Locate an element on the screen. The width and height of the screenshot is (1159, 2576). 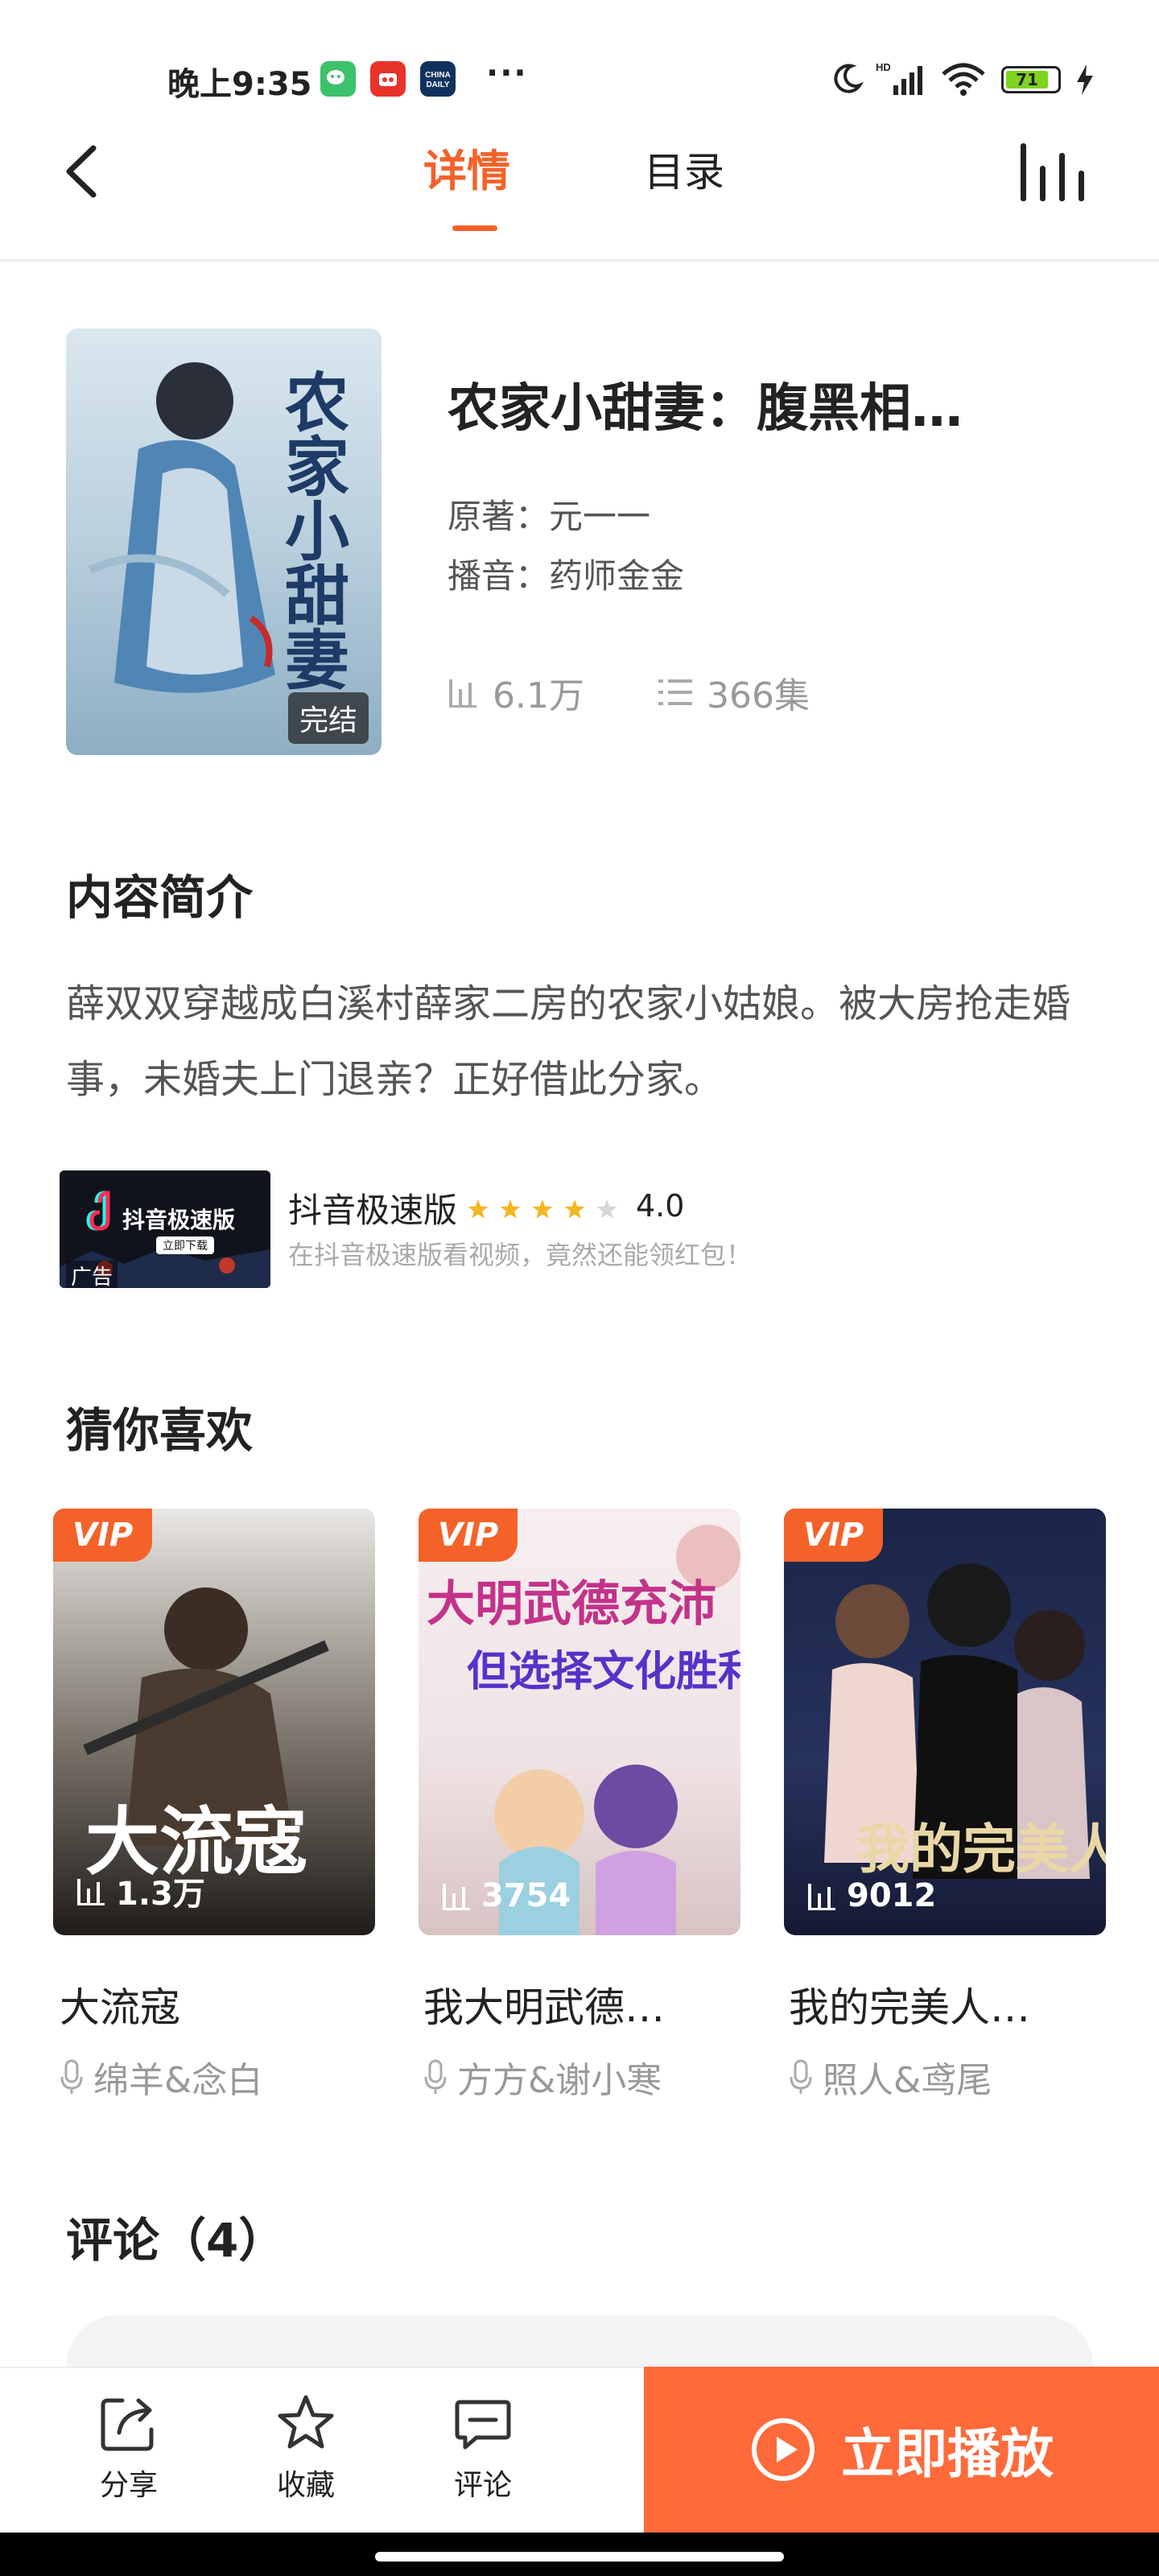
ad-image-title: 抖音极速版 is located at coordinates (179, 1220).